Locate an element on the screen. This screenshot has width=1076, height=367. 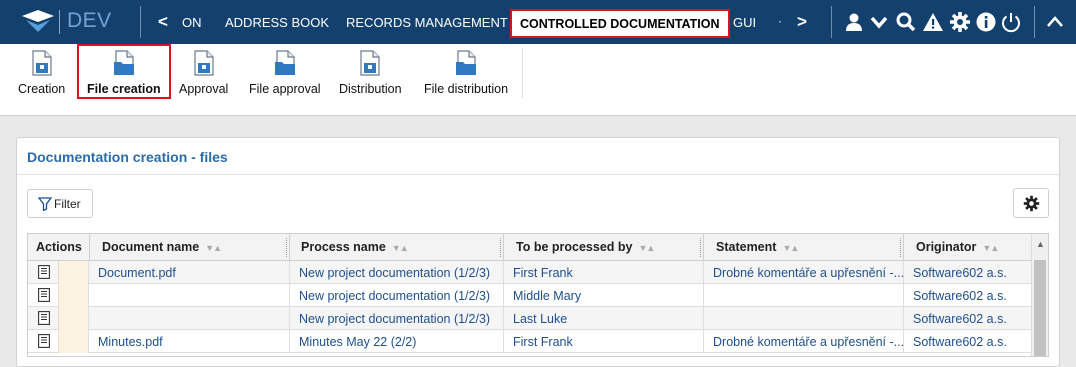
app-logo is located at coordinates (38, 21).